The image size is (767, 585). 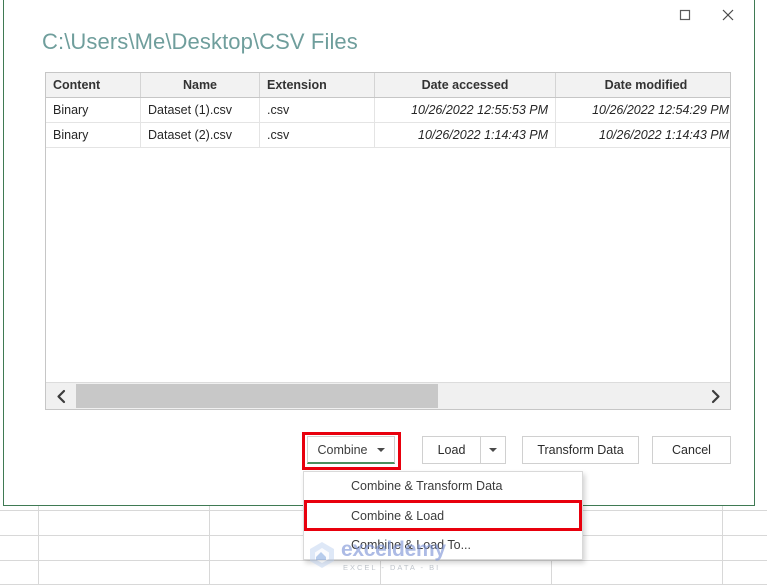 What do you see at coordinates (465, 110) in the screenshot?
I see `cell-date-accessed: 10/26/2022 12:55:53 PM` at bounding box center [465, 110].